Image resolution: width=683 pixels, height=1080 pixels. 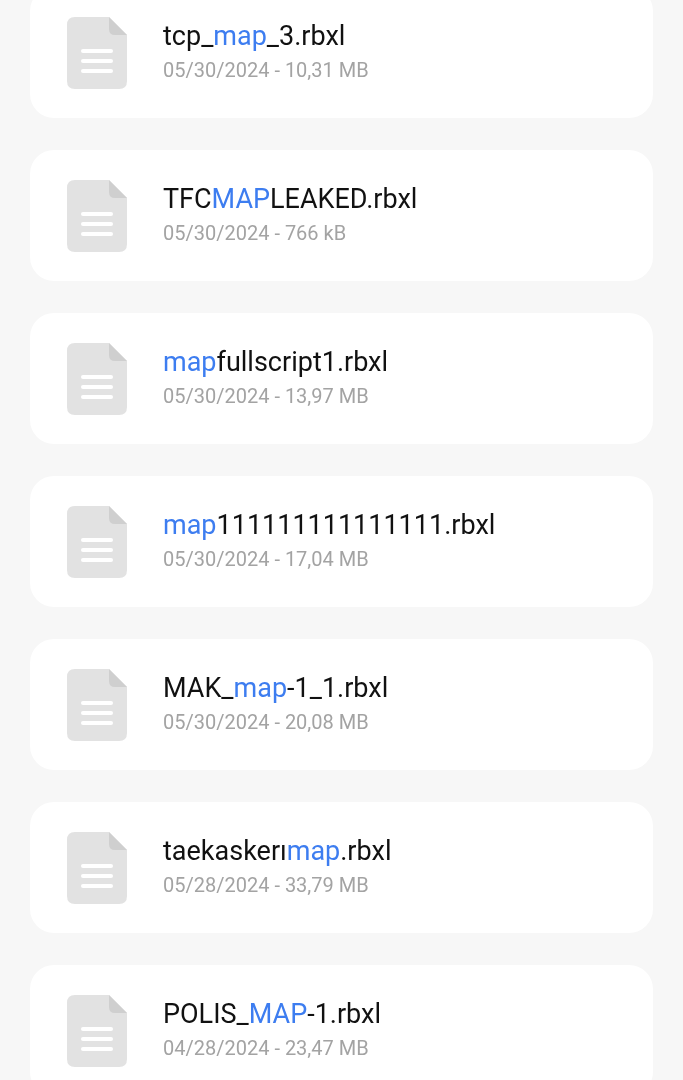 I want to click on file-details: 04/28/2024 - 23,47 MB, so click(x=266, y=1048).